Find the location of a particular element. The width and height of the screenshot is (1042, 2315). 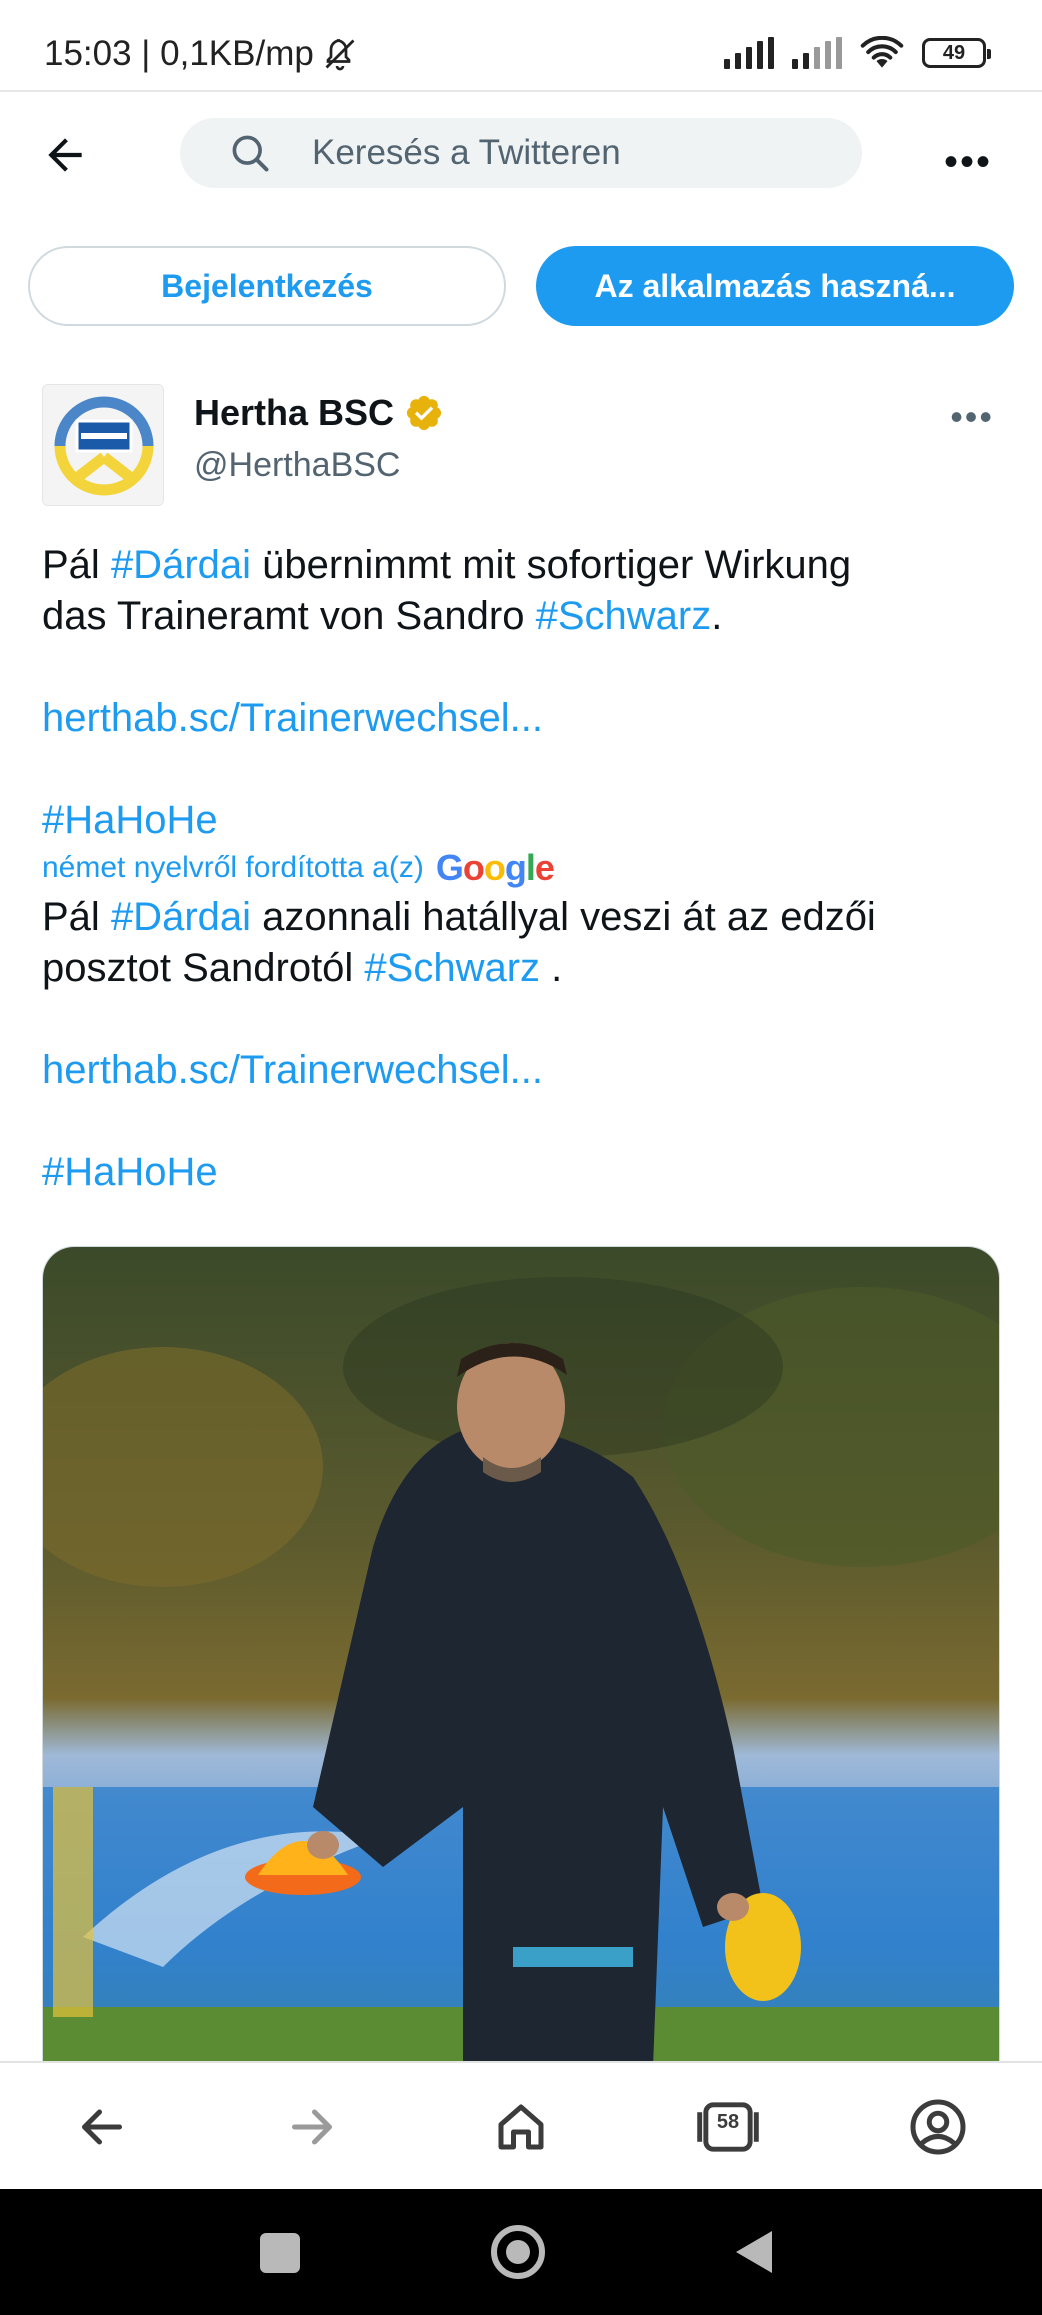

system-back-icon is located at coordinates (754, 2252).